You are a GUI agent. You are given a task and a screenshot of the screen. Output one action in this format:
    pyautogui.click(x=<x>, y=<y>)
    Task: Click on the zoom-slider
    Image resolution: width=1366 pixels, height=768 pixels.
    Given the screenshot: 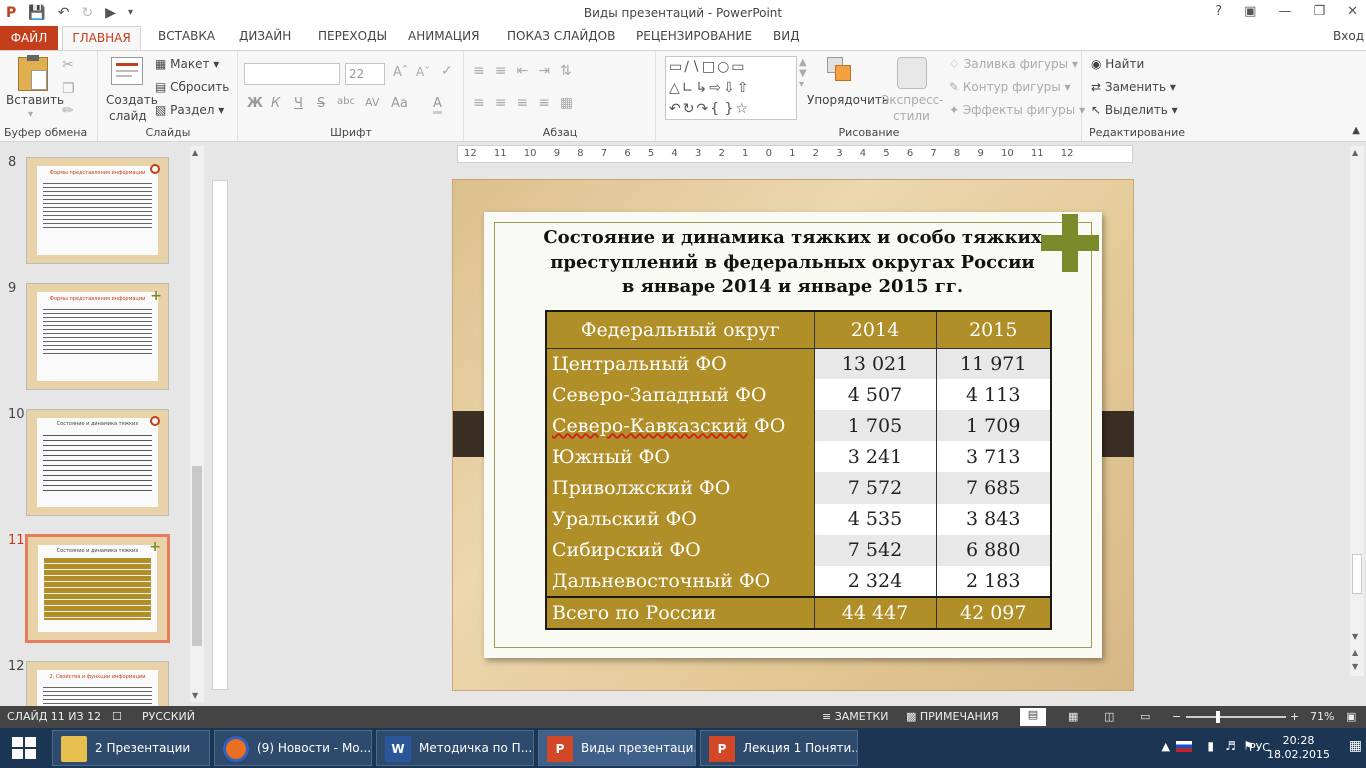 What is the action you would take?
    pyautogui.click(x=1236, y=717)
    